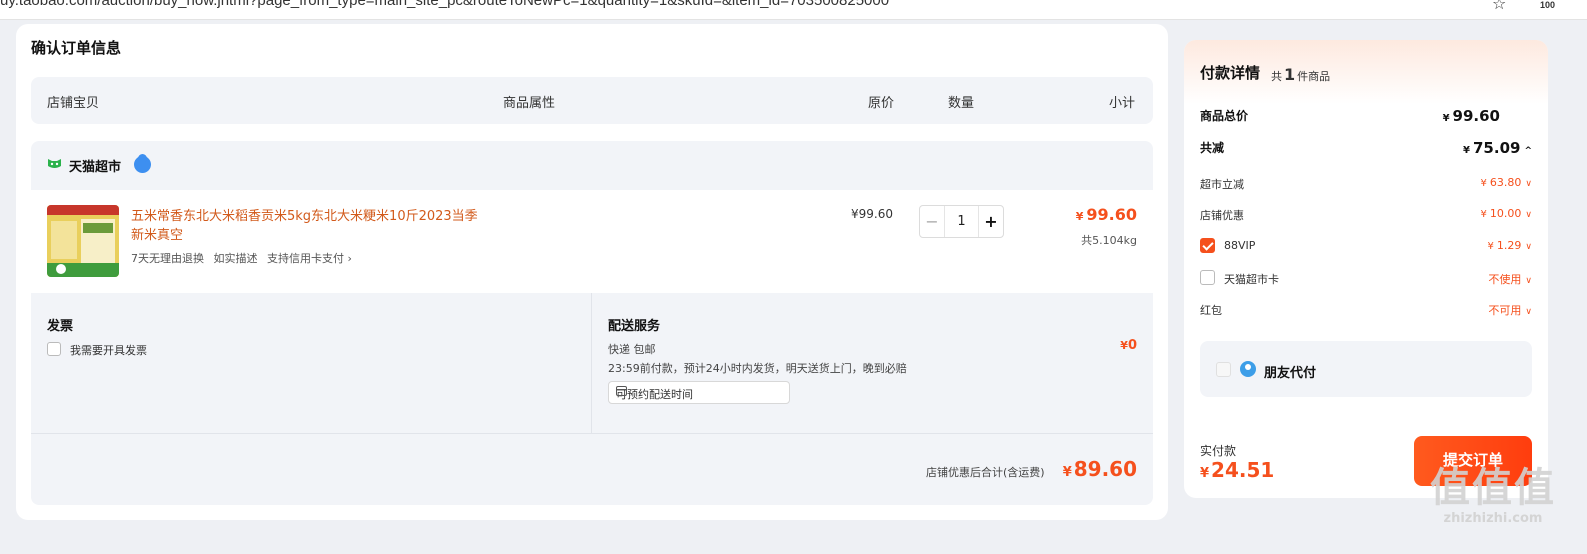 The image size is (1587, 554). Describe the element at coordinates (1100, 469) in the screenshot. I see `shop-total-value: ¥89.60` at that location.